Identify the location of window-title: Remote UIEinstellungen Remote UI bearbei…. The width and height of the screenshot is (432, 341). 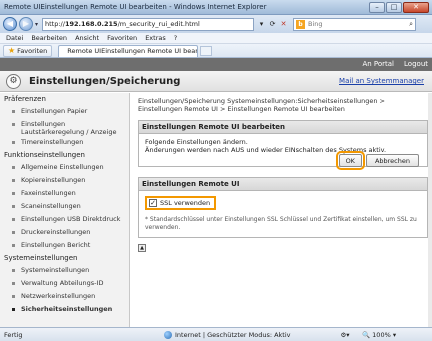
(135, 7).